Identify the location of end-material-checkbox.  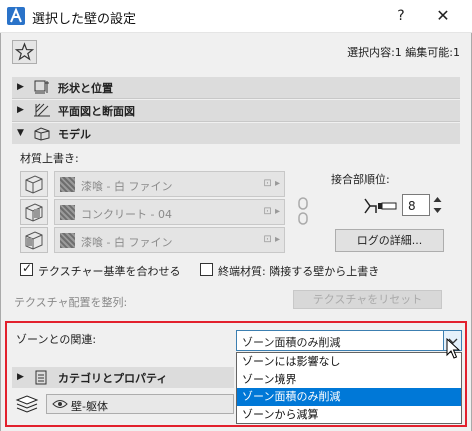
(206, 269).